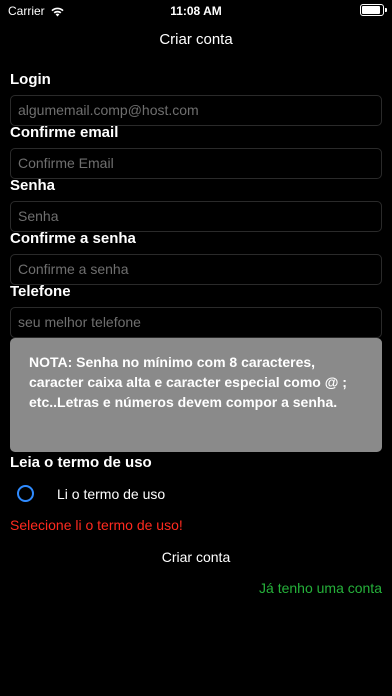  Describe the element at coordinates (81, 462) in the screenshot. I see `terms-heading: Leia o termo de uso` at that location.